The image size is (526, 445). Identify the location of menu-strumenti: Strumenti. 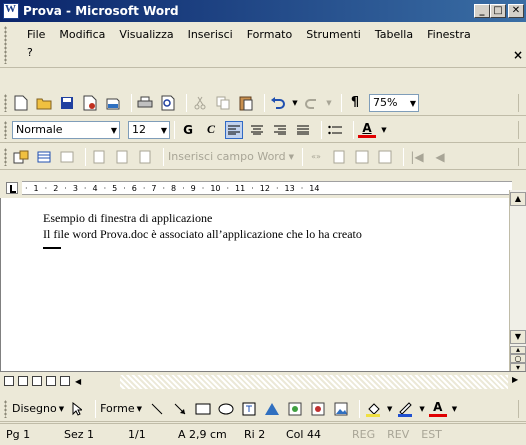
(333, 34).